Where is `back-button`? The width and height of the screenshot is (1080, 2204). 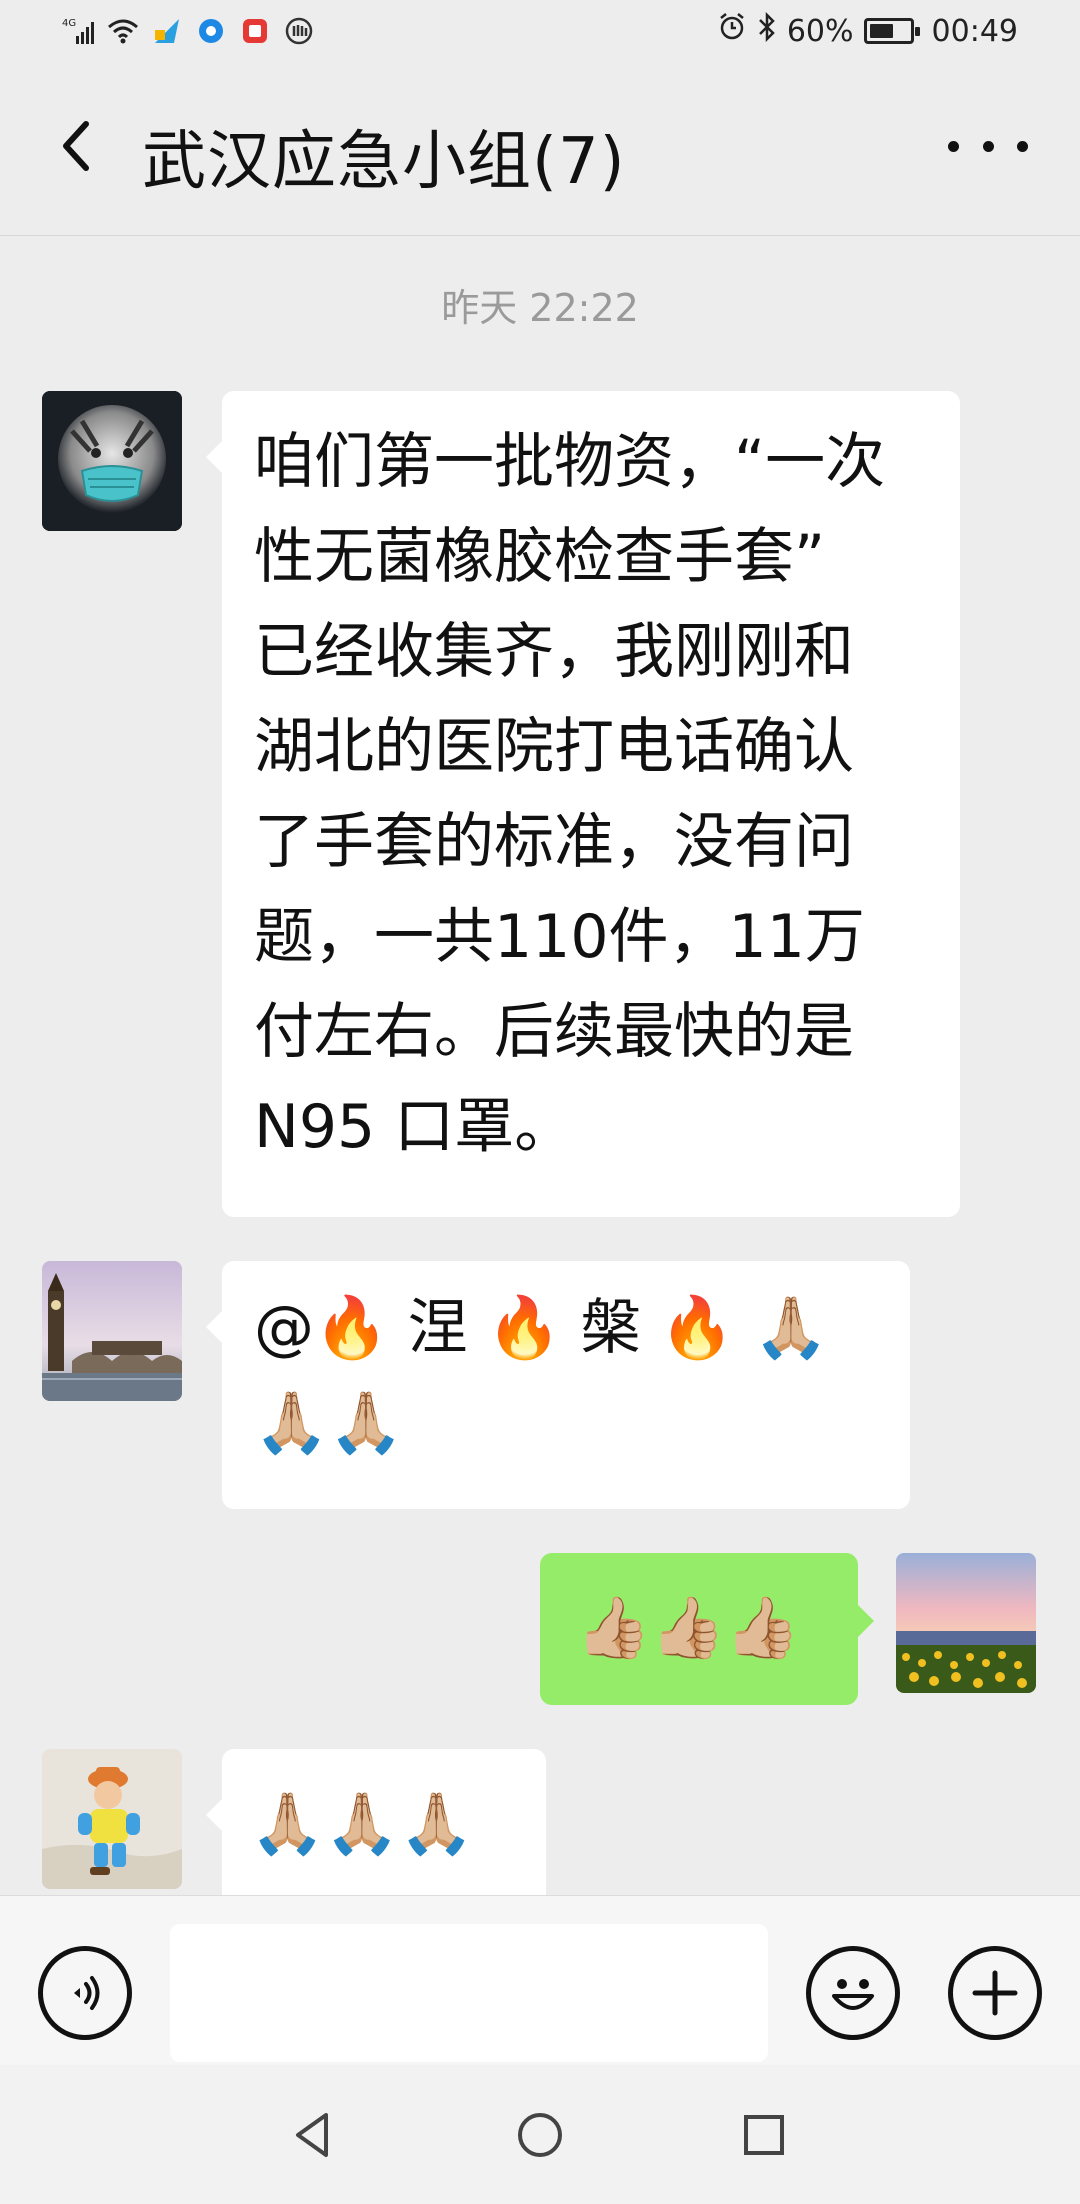 back-button is located at coordinates (74, 146).